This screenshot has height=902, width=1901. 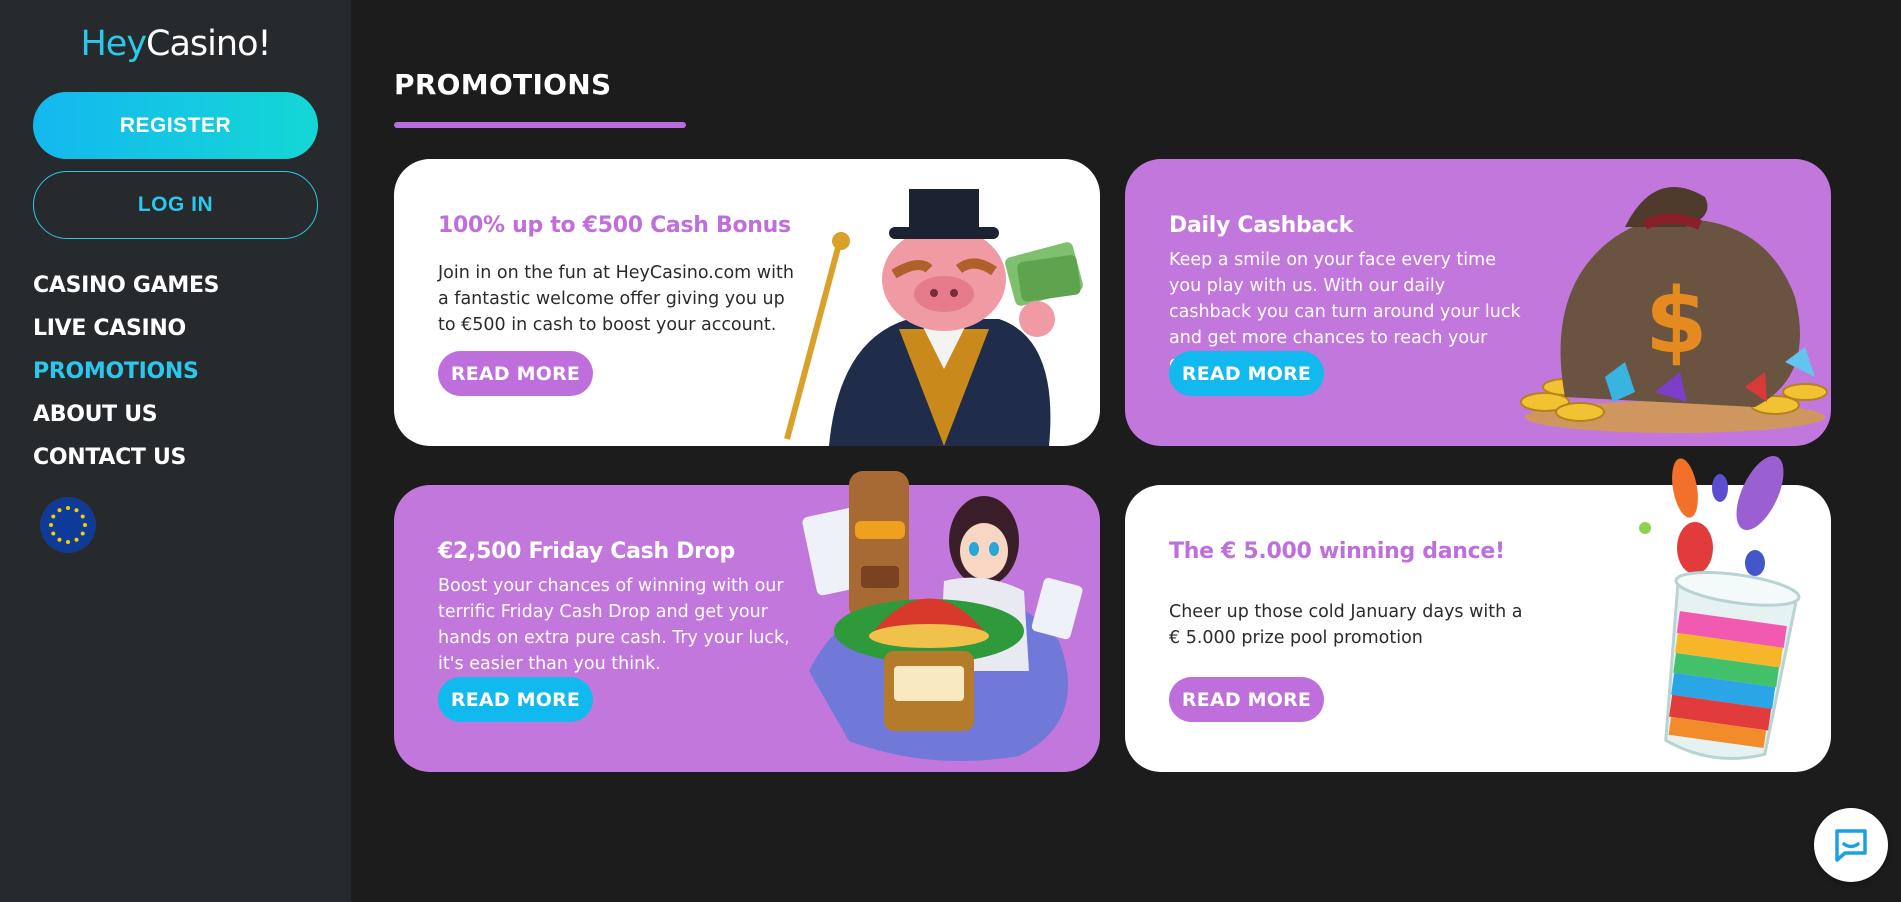 I want to click on nav-item-casino-games: CASINO GAMES, so click(x=126, y=289).